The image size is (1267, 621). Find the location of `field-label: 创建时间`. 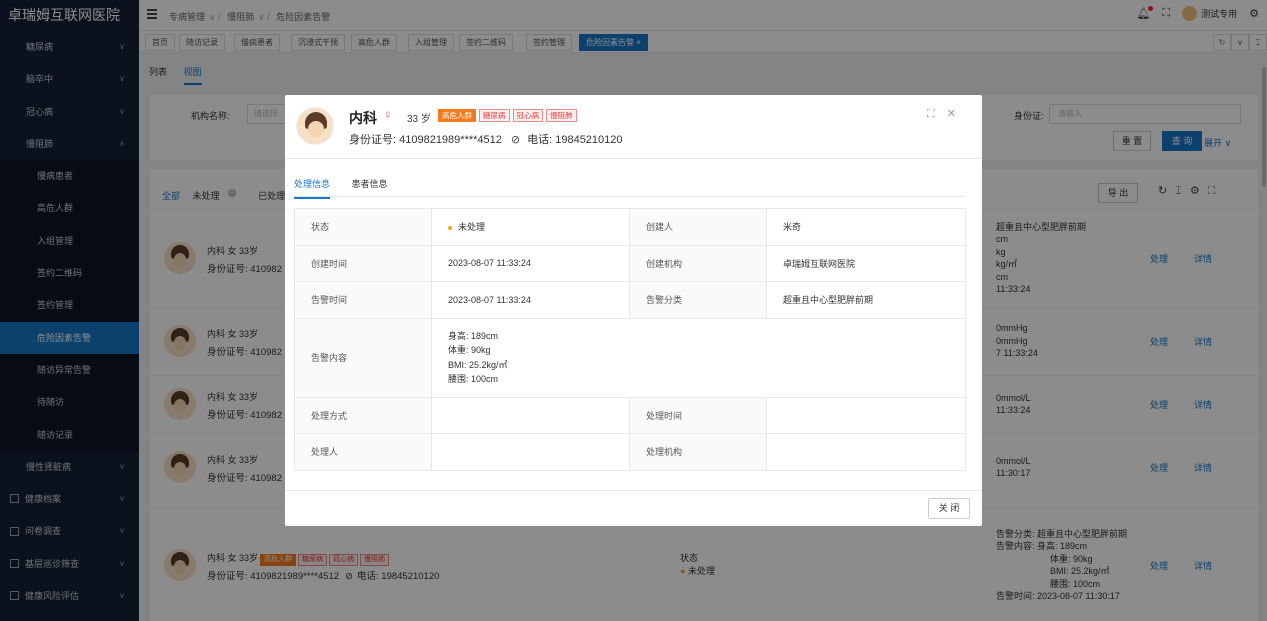

field-label: 创建时间 is located at coordinates (363, 263).